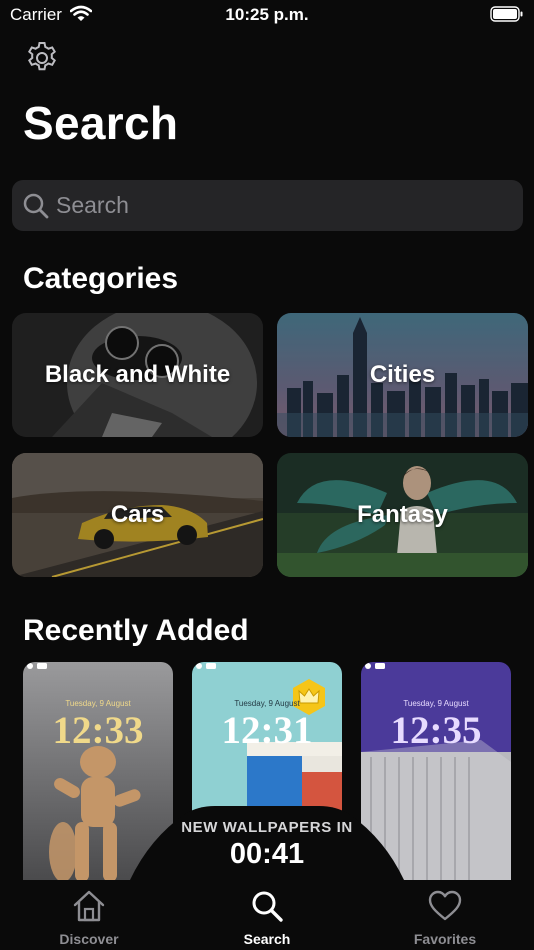 The image size is (534, 950). What do you see at coordinates (283, 205) in the screenshot?
I see `search-input` at bounding box center [283, 205].